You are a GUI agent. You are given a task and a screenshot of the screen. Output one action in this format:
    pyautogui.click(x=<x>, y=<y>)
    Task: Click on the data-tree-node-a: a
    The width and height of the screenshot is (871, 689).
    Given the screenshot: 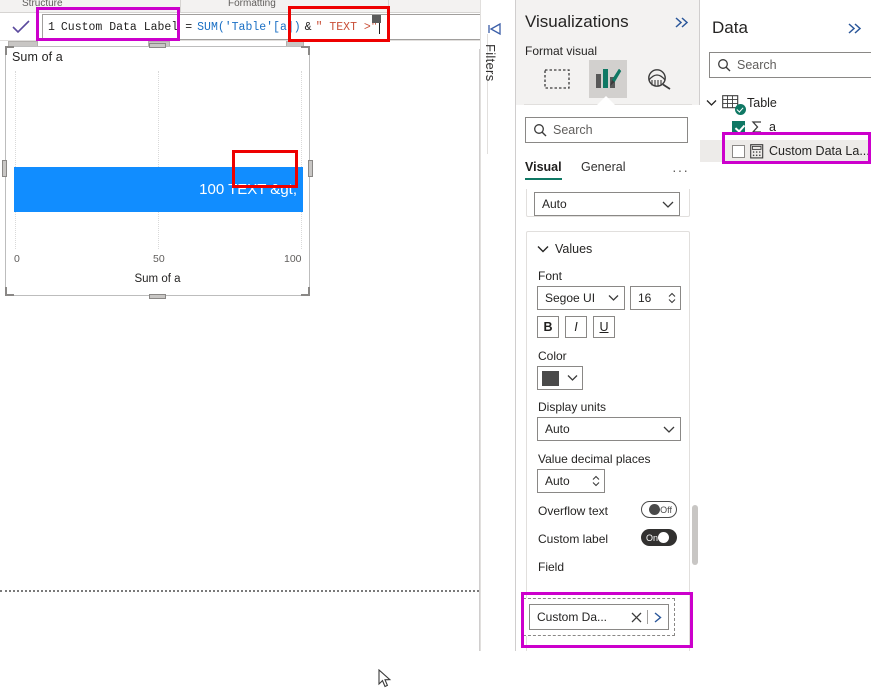 What is the action you would take?
    pyautogui.click(x=754, y=127)
    